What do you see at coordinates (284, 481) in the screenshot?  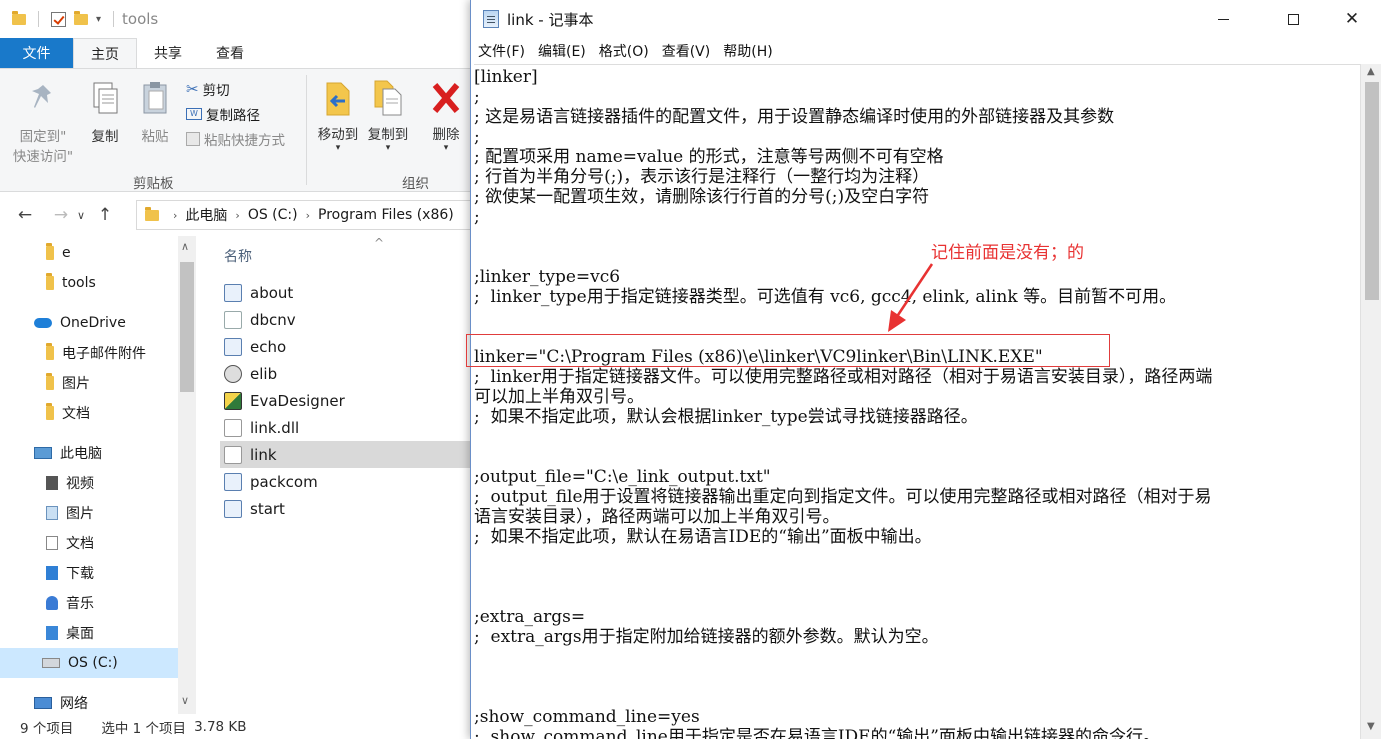 I see `file-name: packcom` at bounding box center [284, 481].